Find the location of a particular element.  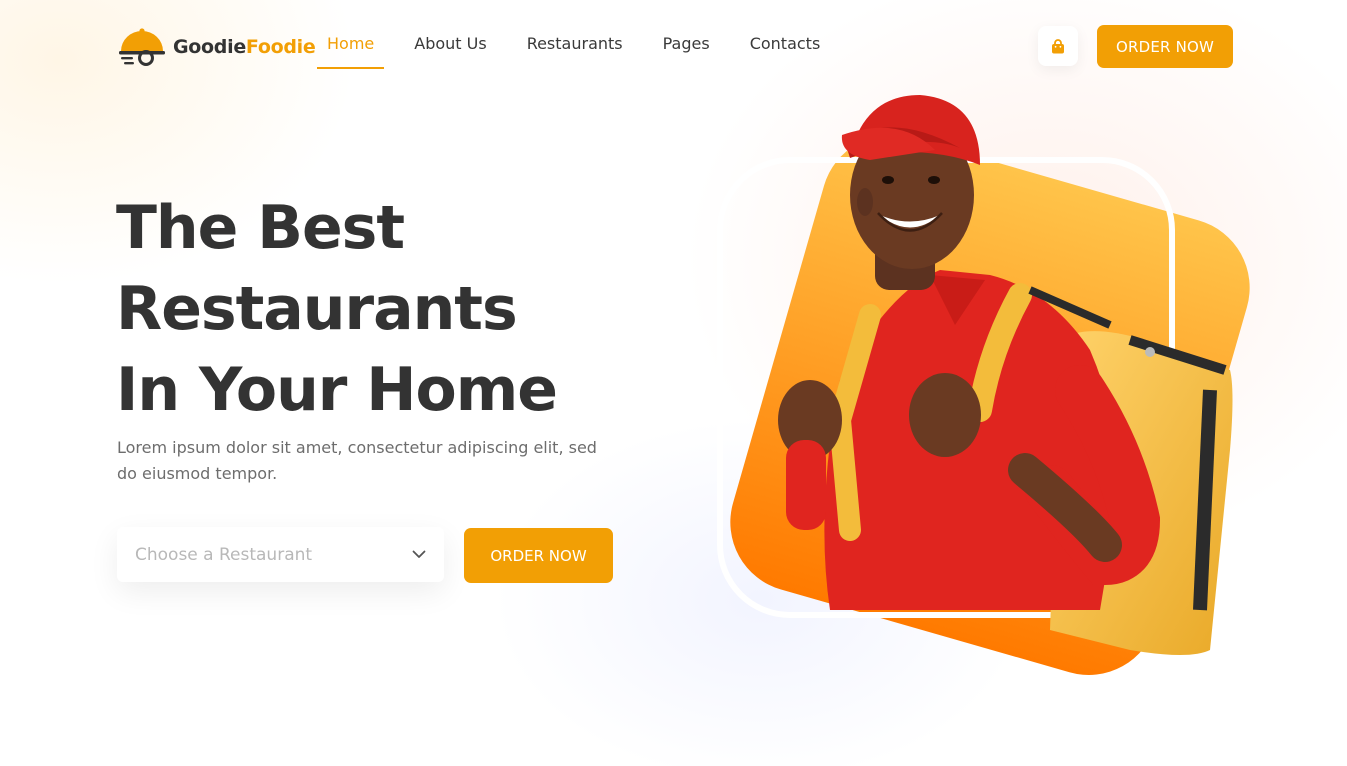

chevron-down-icon is located at coordinates (419, 554).